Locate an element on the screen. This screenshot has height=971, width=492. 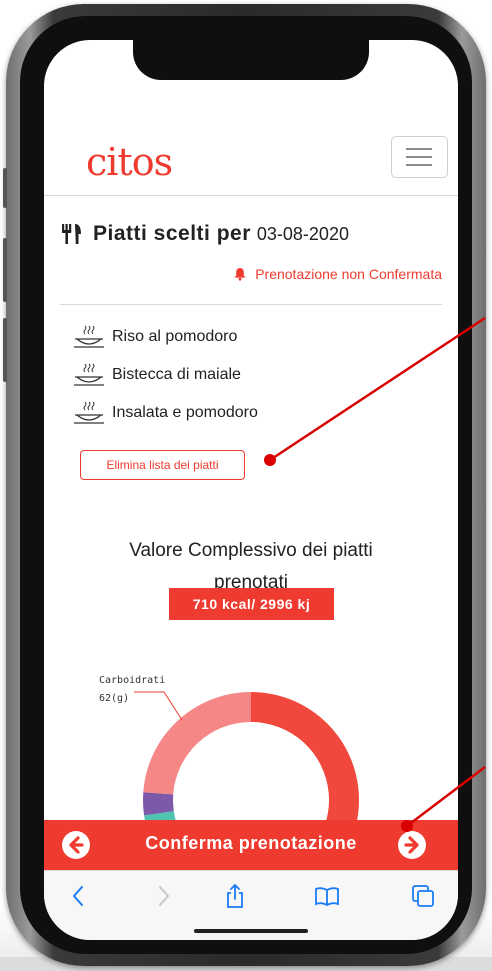
forward-icon is located at coordinates (163, 896).